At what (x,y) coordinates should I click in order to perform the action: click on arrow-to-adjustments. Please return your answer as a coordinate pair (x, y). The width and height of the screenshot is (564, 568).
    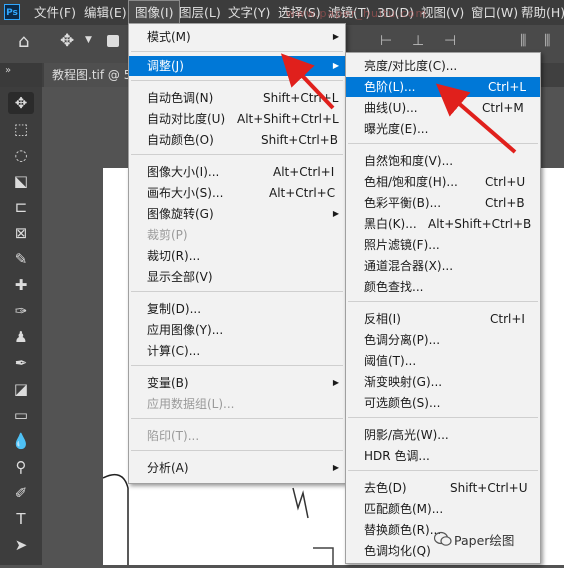
    Looking at the image, I should click on (307, 81).